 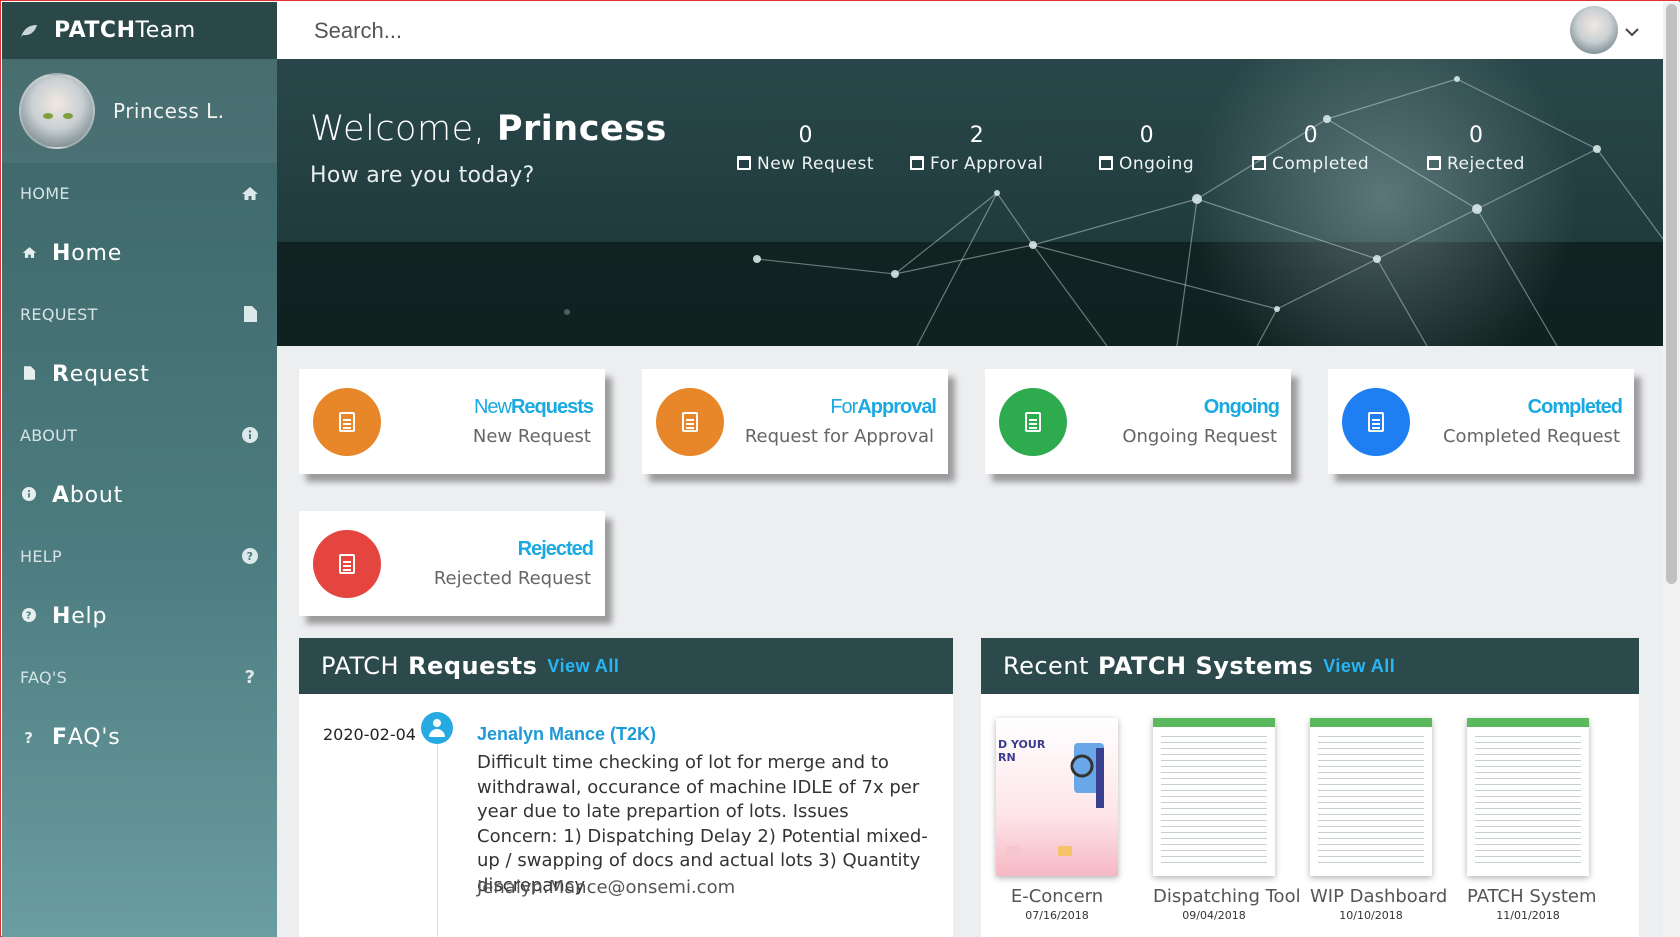 What do you see at coordinates (897, 407) in the screenshot?
I see `card-title-bold: Approval` at bounding box center [897, 407].